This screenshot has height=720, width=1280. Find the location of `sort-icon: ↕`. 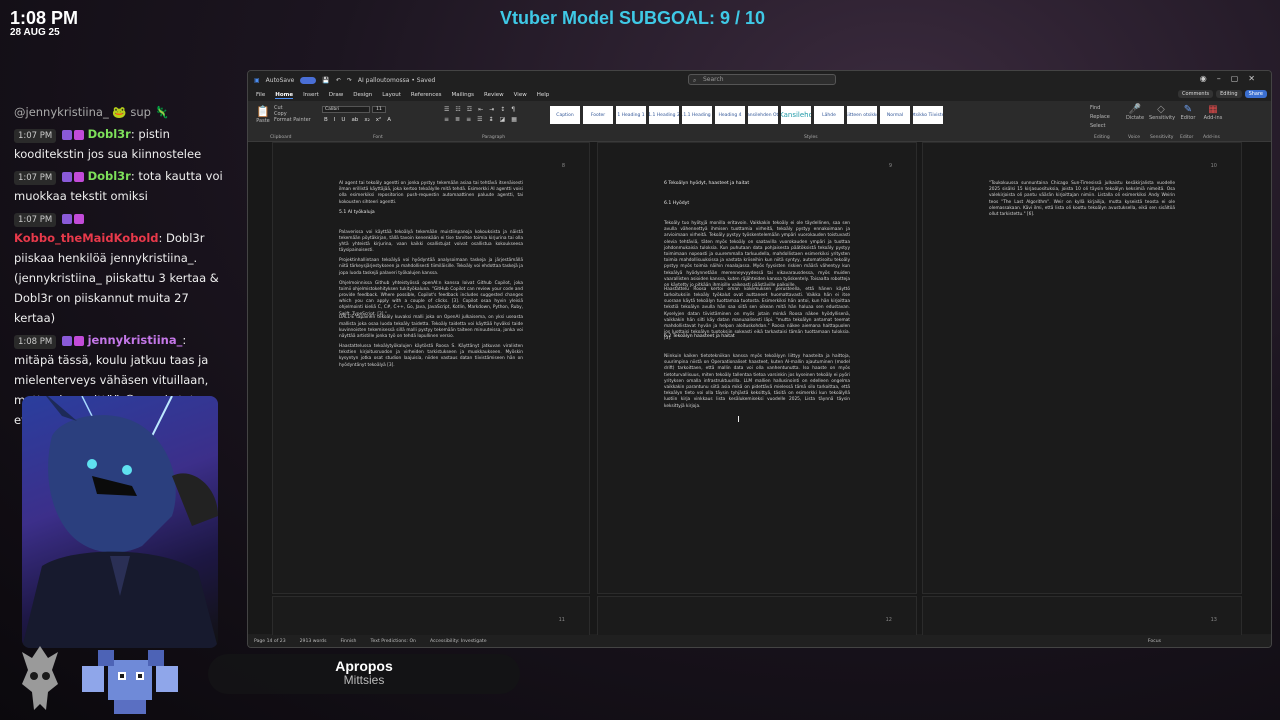

sort-icon: ↕ is located at coordinates (502, 109).